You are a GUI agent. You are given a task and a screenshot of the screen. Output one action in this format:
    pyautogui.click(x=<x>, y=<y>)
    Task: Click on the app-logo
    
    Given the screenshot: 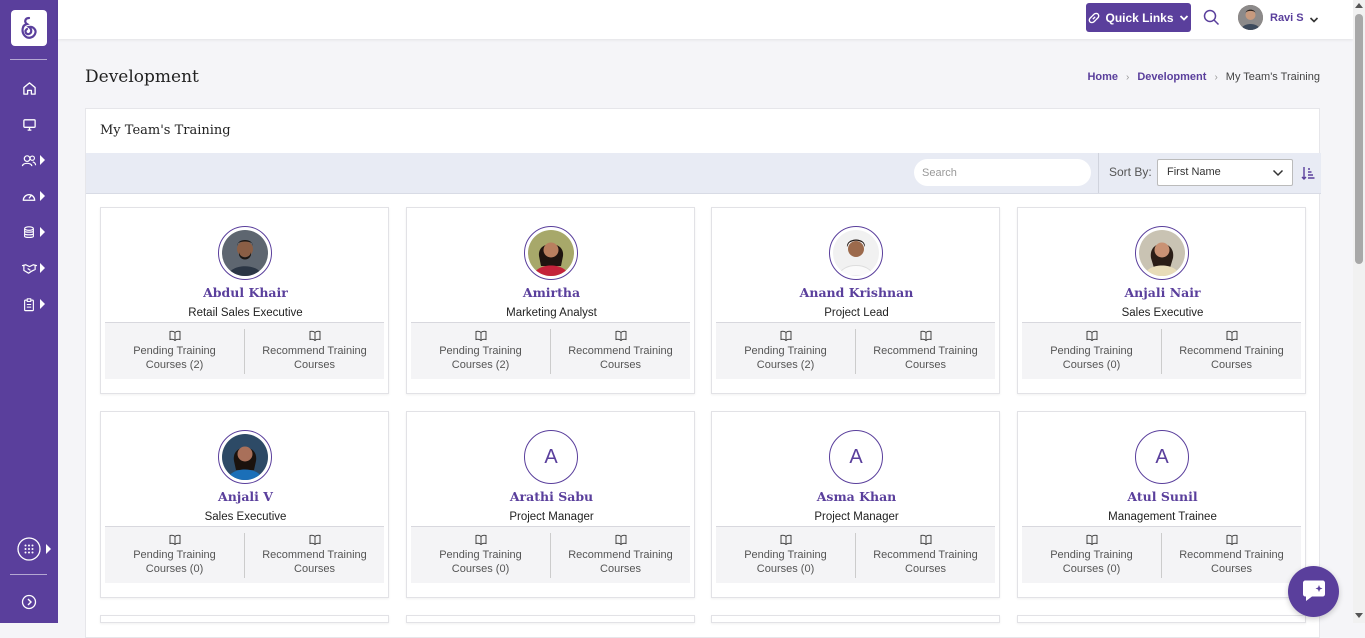 What is the action you would take?
    pyautogui.click(x=29, y=28)
    